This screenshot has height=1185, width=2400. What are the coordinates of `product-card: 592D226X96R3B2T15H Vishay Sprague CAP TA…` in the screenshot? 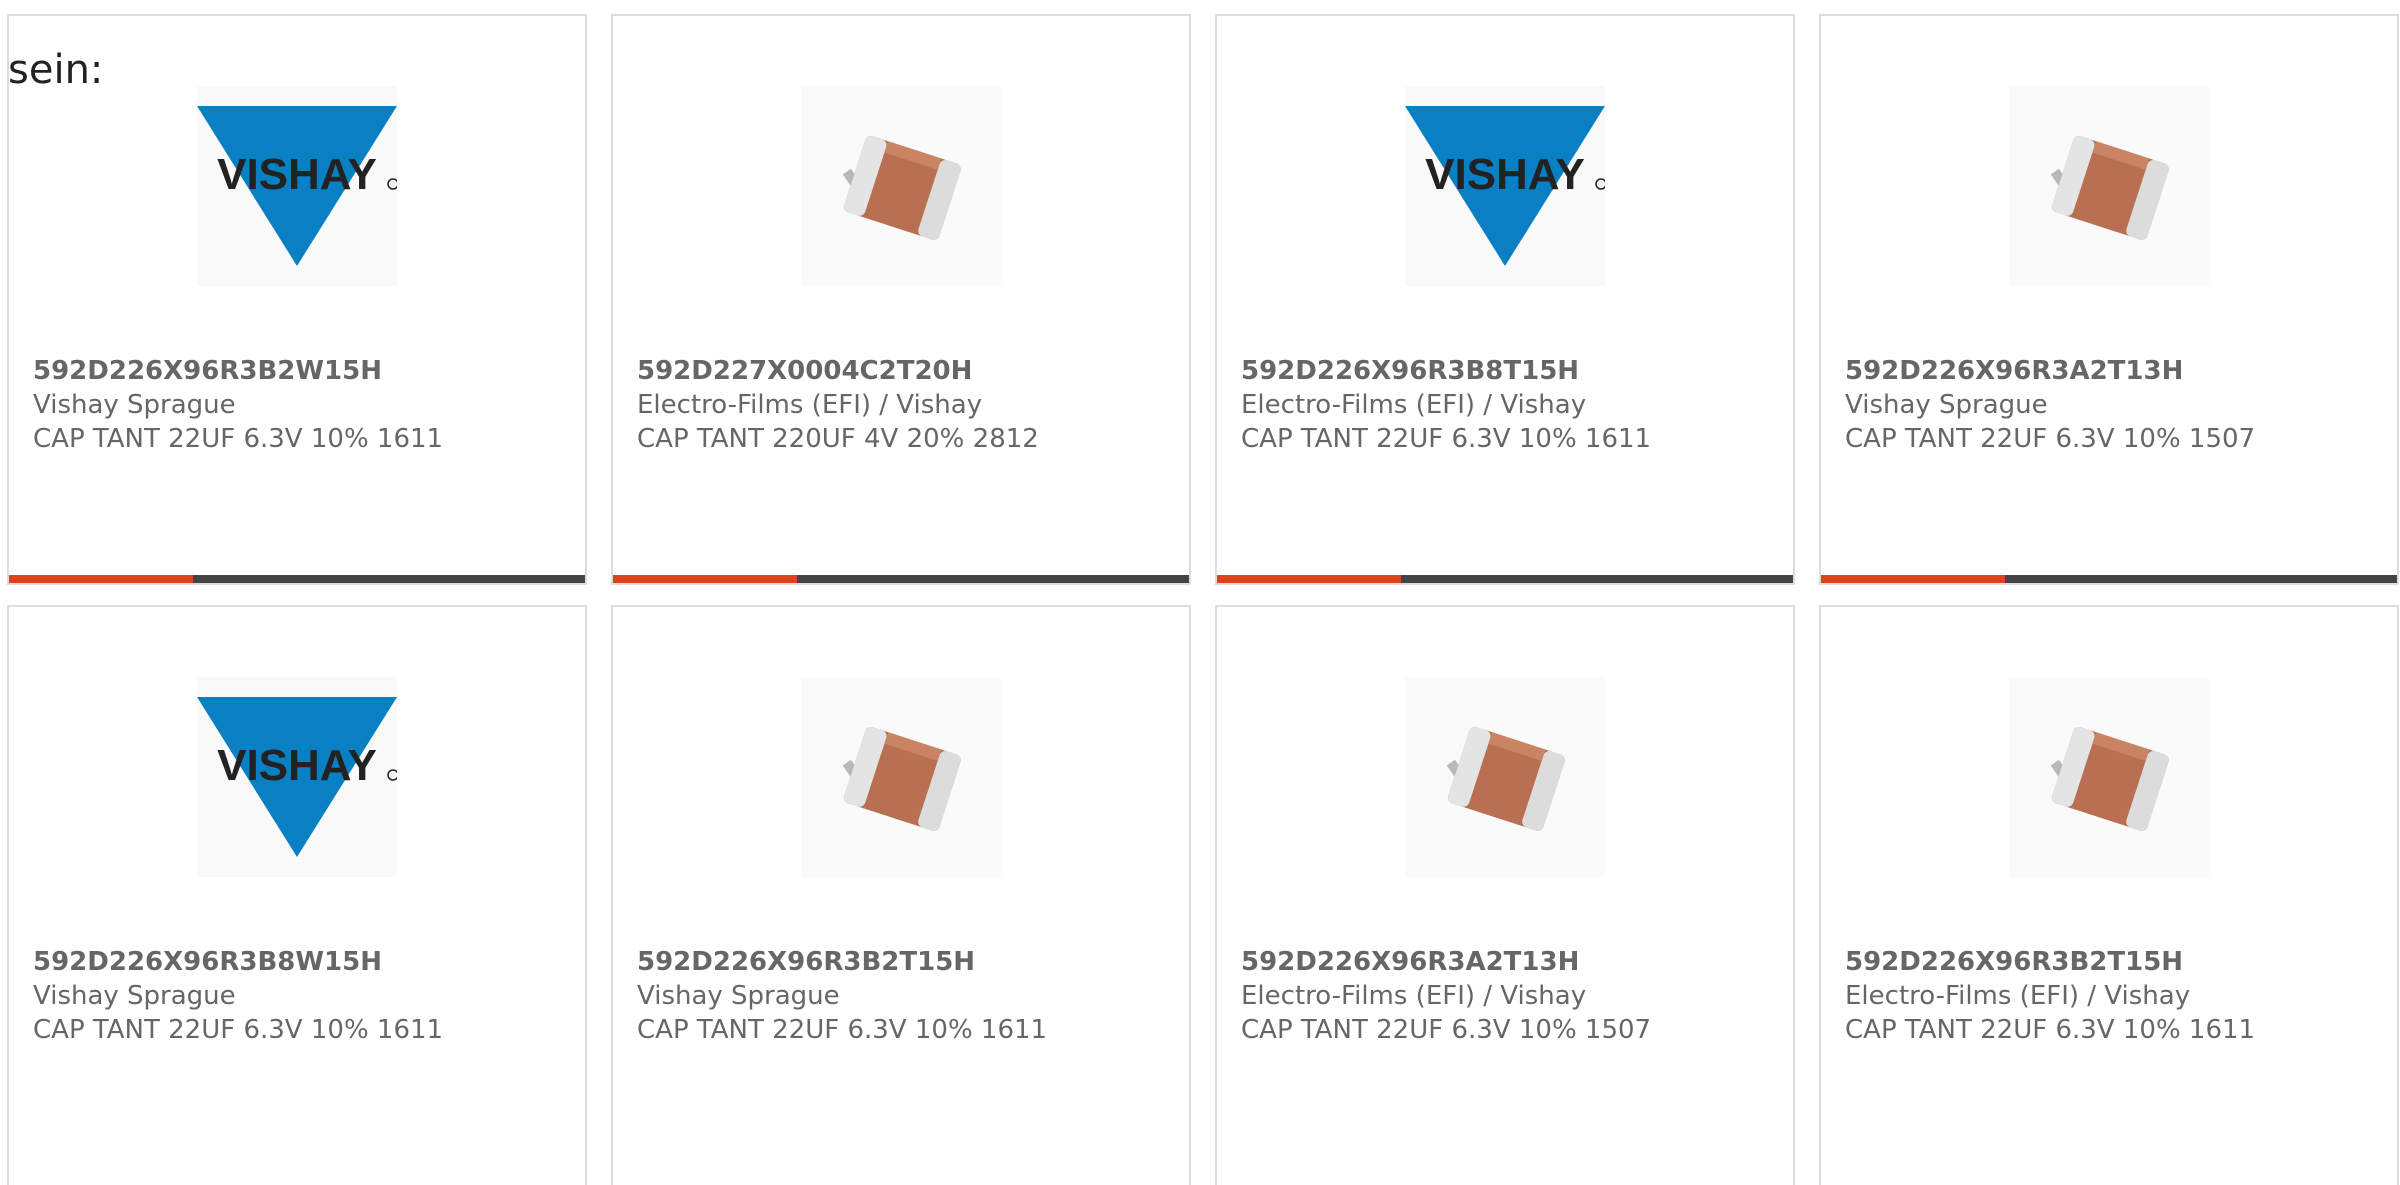 It's located at (901, 895).